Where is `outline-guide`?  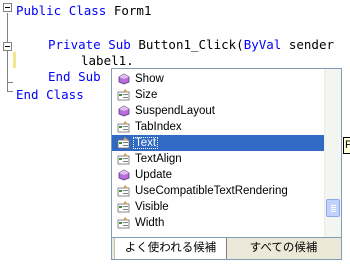 outline-guide is located at coordinates (7, 52).